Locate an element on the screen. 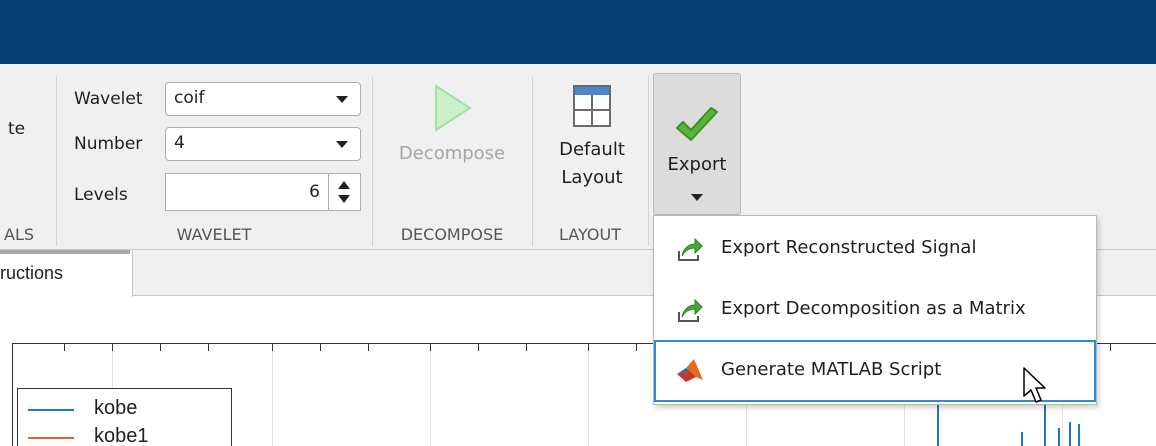 This screenshot has height=446, width=1156. signals-section-label: ALS is located at coordinates (19, 234).